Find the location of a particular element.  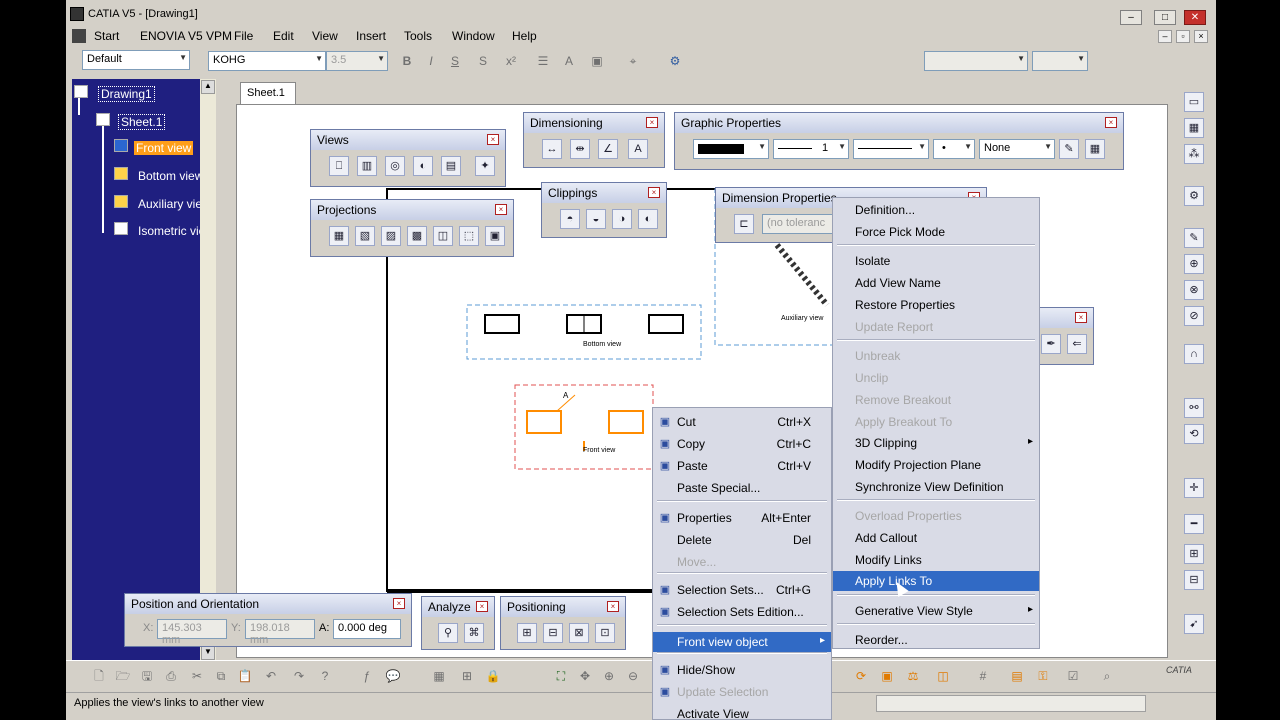

align-views-icon-3: ⊠ is located at coordinates (579, 633).